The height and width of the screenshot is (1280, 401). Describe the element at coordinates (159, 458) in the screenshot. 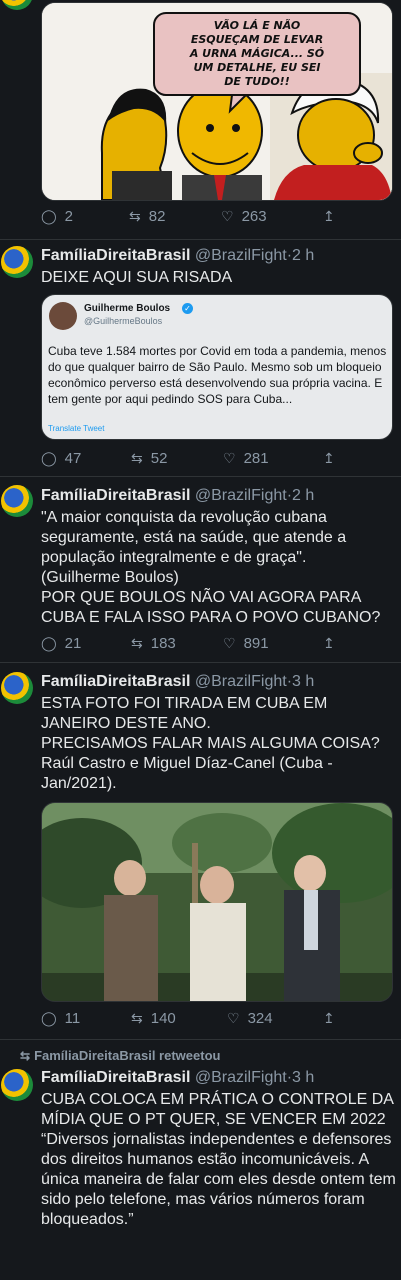

I see `retweet-count: 52` at that location.